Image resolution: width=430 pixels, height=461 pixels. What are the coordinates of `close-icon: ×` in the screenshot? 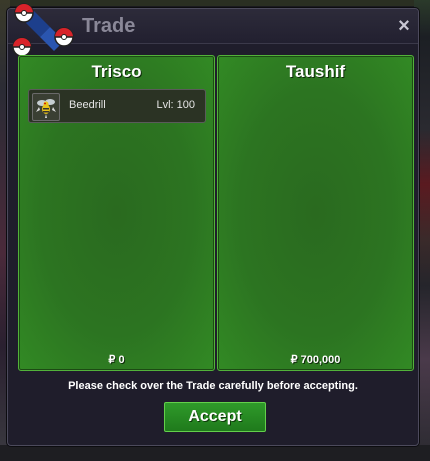 It's located at (404, 26).